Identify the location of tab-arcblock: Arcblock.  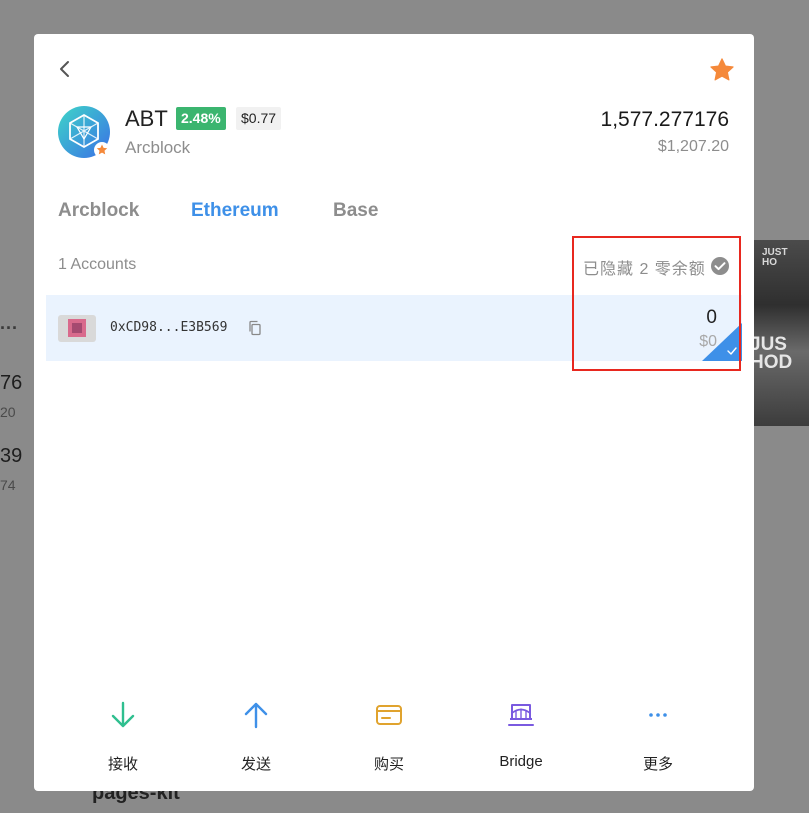
(98, 211).